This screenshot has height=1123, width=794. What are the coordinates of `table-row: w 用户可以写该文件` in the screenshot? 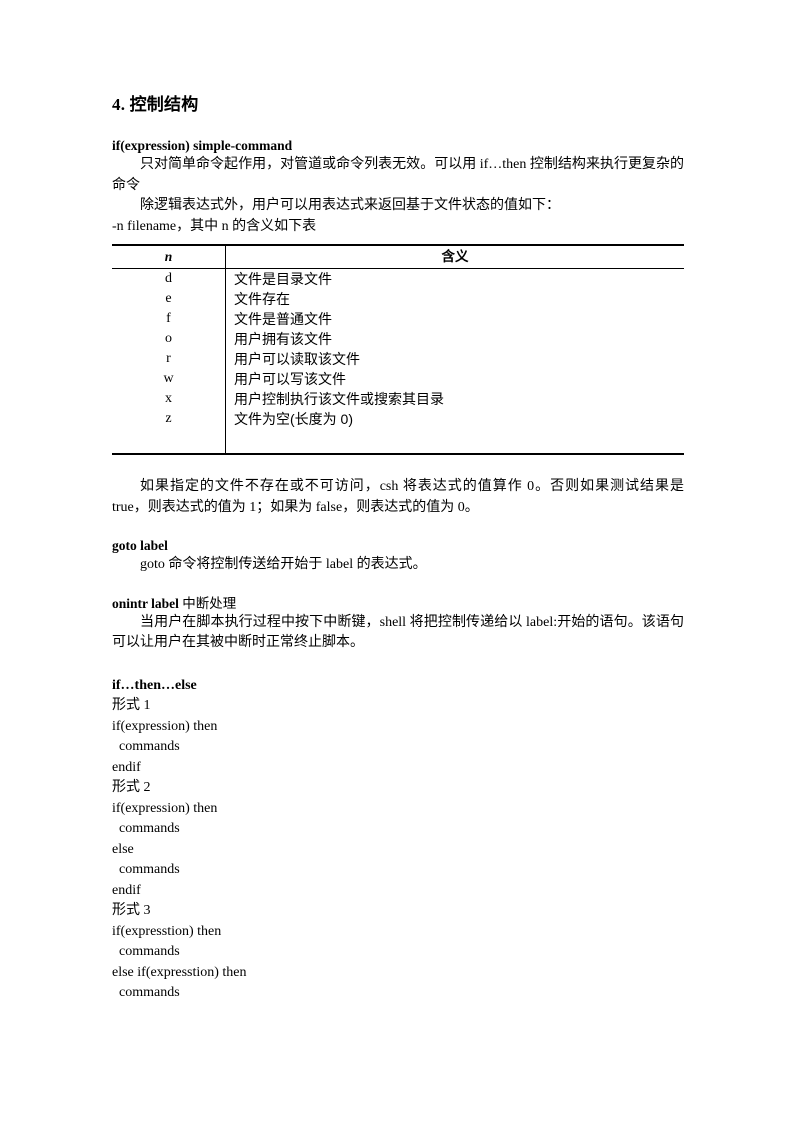 It's located at (398, 379).